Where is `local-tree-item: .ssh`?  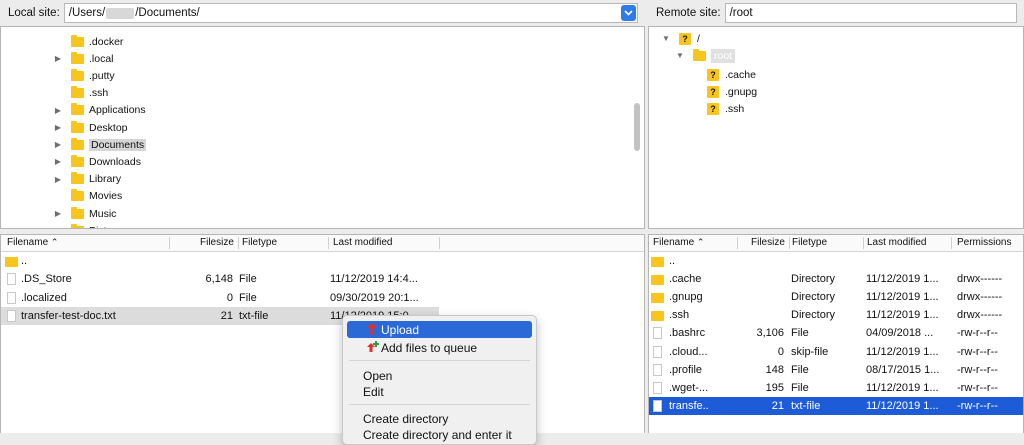 local-tree-item: .ssh is located at coordinates (80, 93).